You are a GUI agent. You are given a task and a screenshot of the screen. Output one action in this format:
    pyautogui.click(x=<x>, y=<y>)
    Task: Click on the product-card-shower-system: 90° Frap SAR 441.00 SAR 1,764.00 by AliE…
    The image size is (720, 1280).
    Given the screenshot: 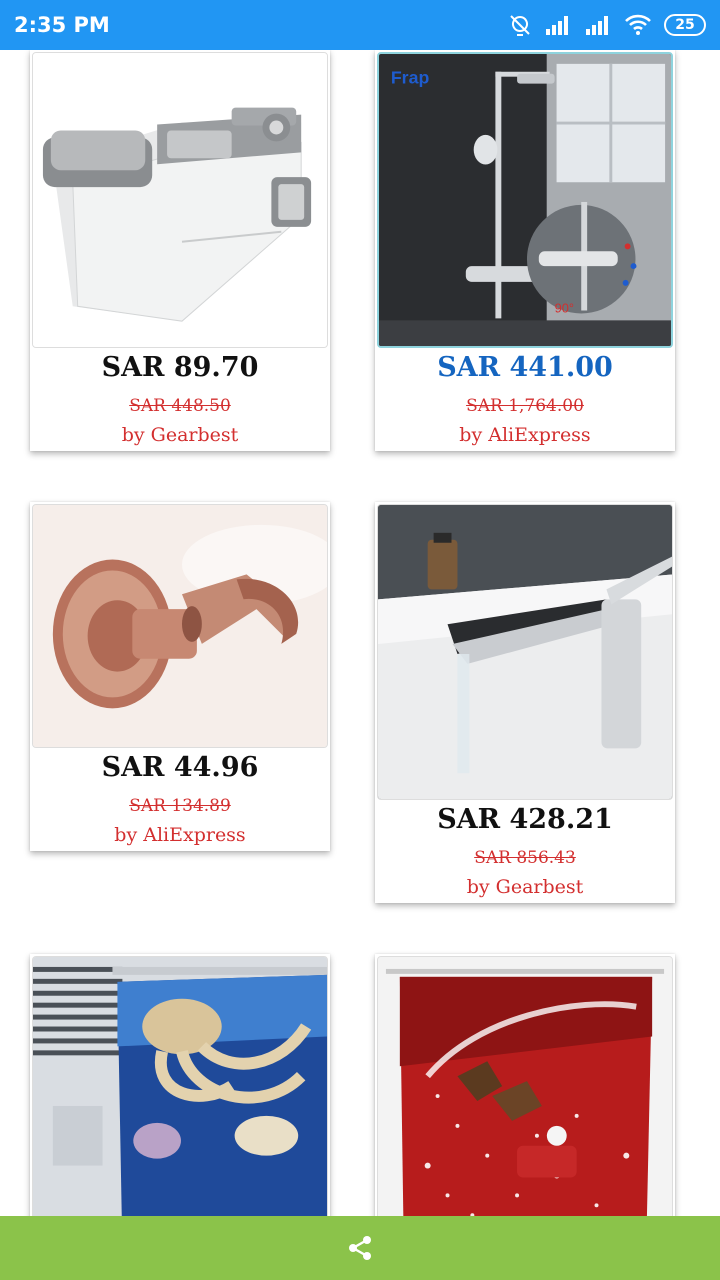 What is the action you would take?
    pyautogui.click(x=525, y=250)
    